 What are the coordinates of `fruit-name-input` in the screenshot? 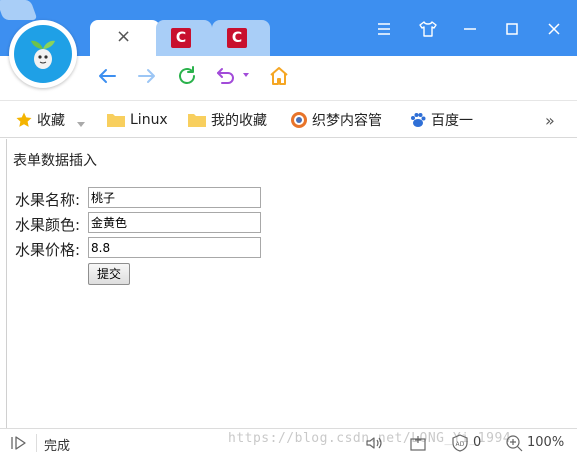 It's located at (174, 197).